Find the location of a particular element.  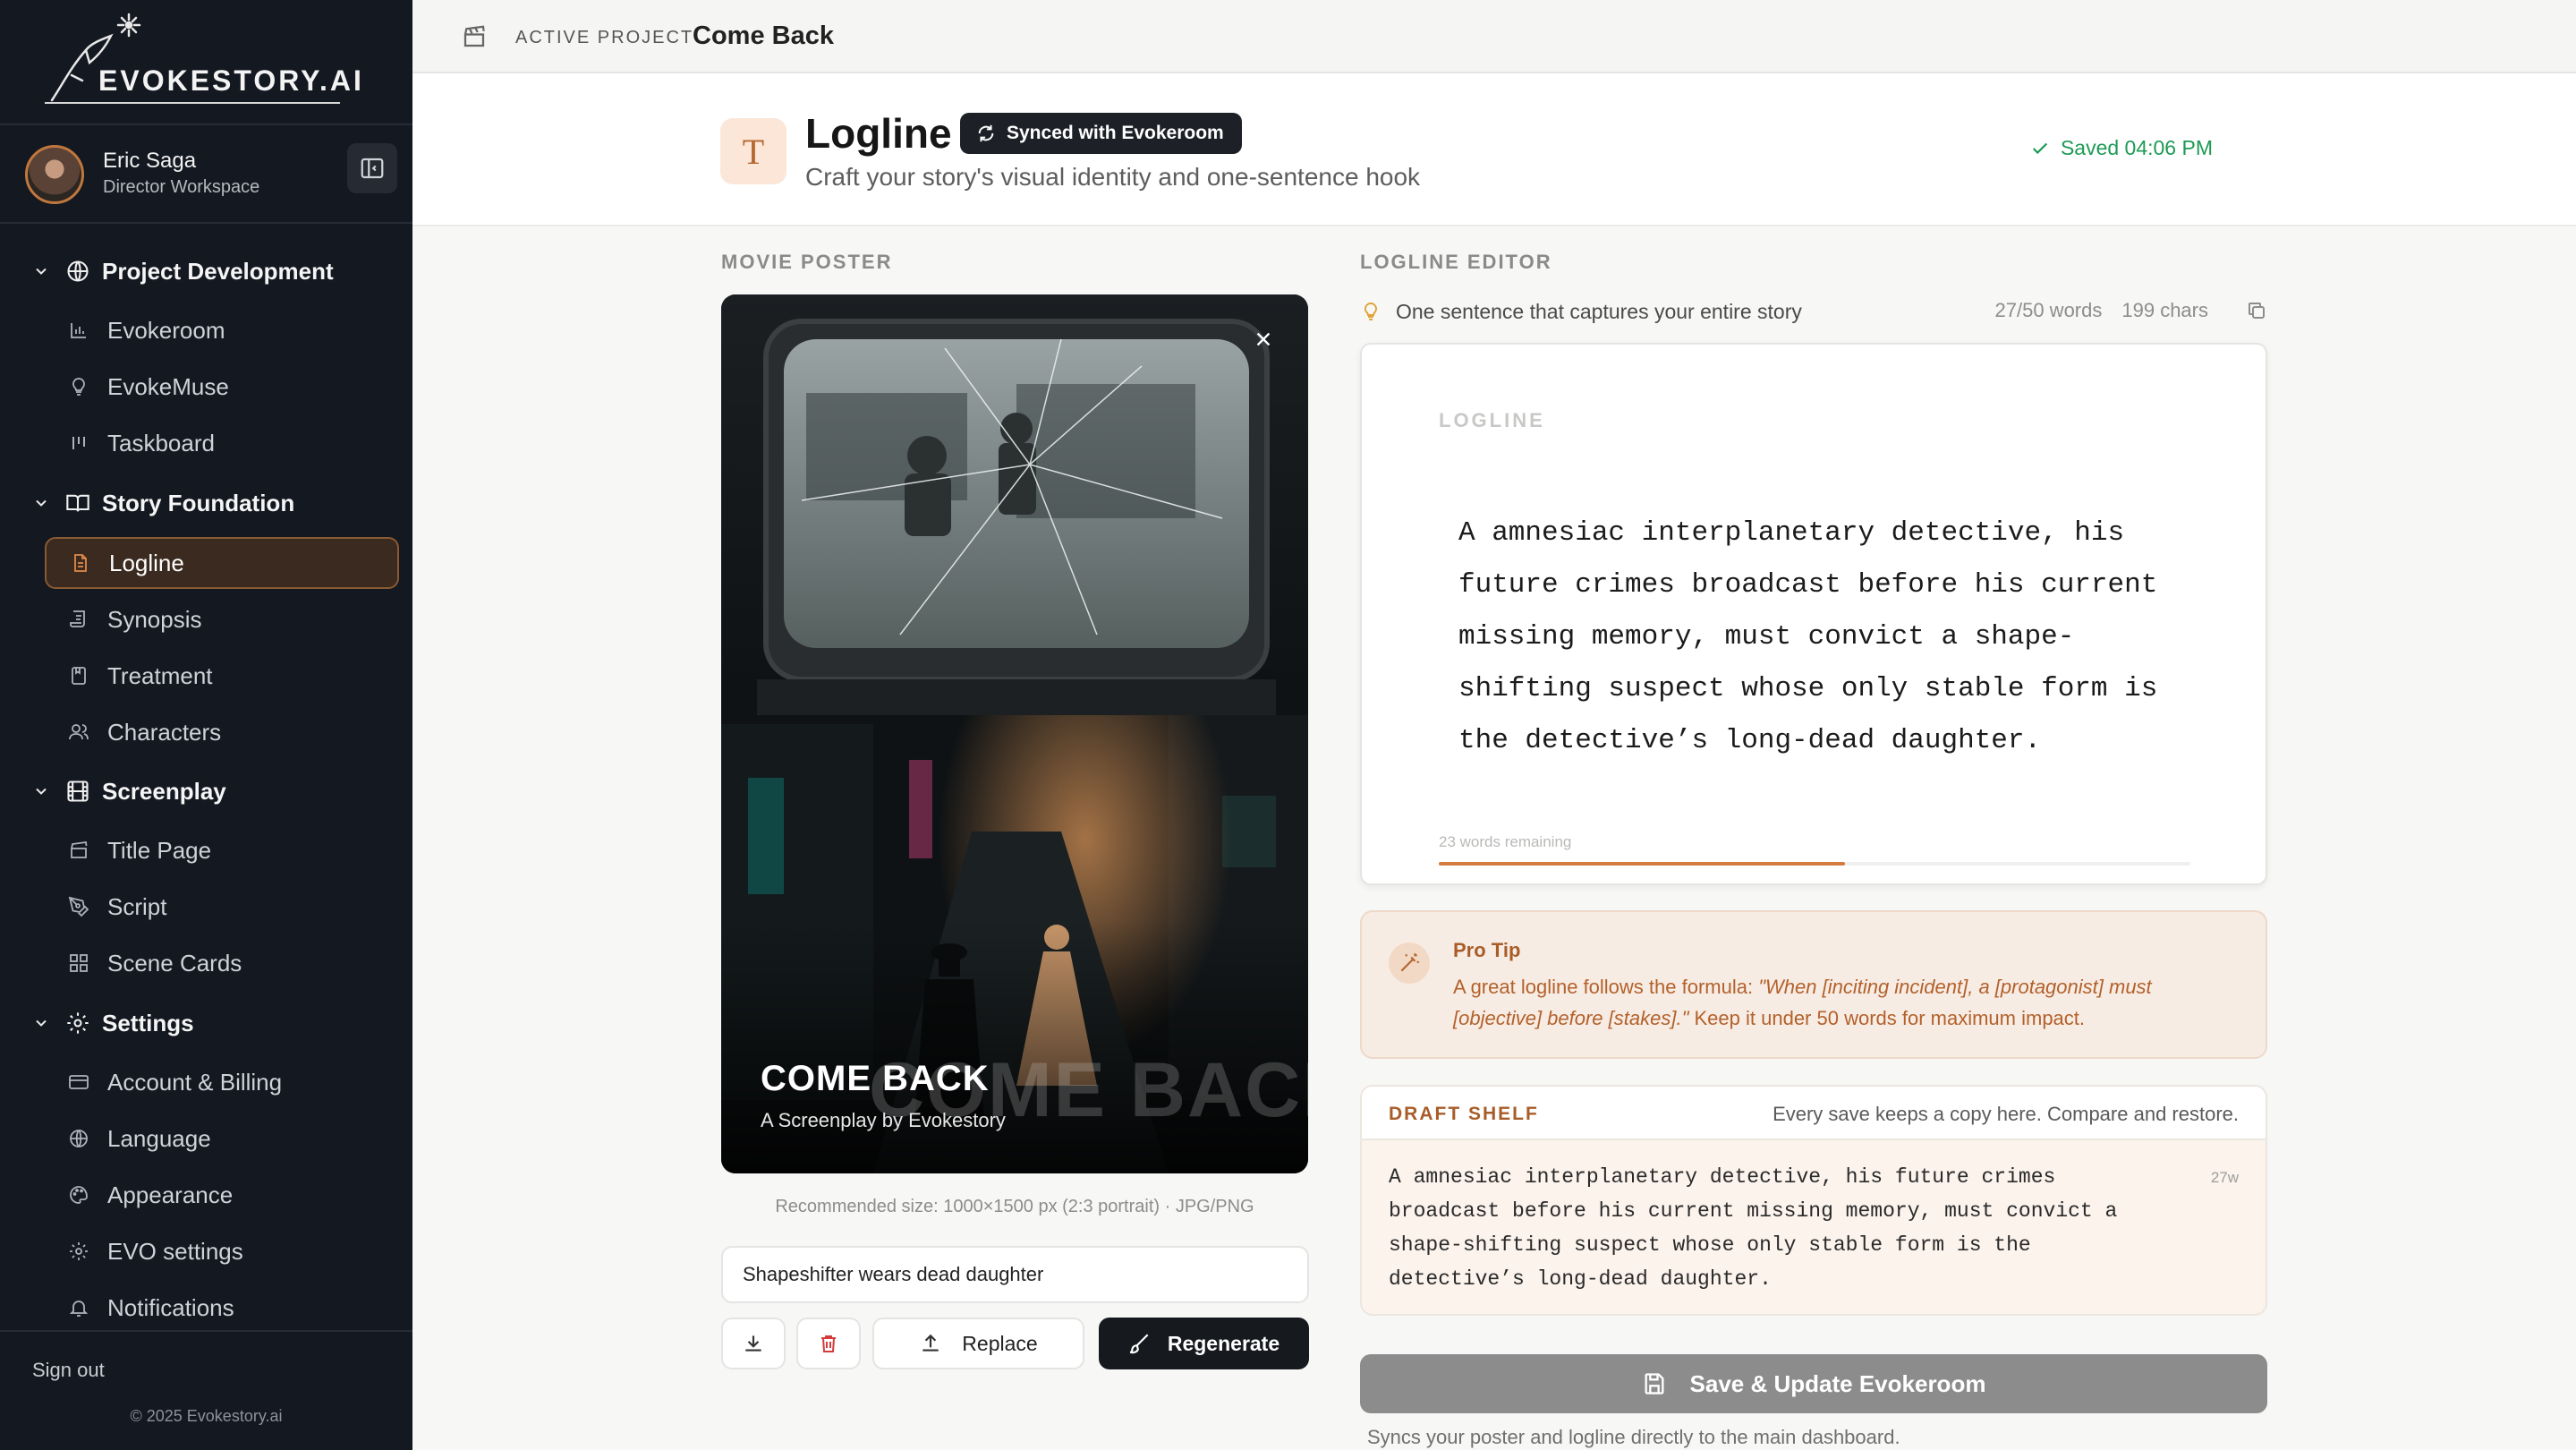

sidebar-item-synopsis: Synopsis is located at coordinates (222, 619).